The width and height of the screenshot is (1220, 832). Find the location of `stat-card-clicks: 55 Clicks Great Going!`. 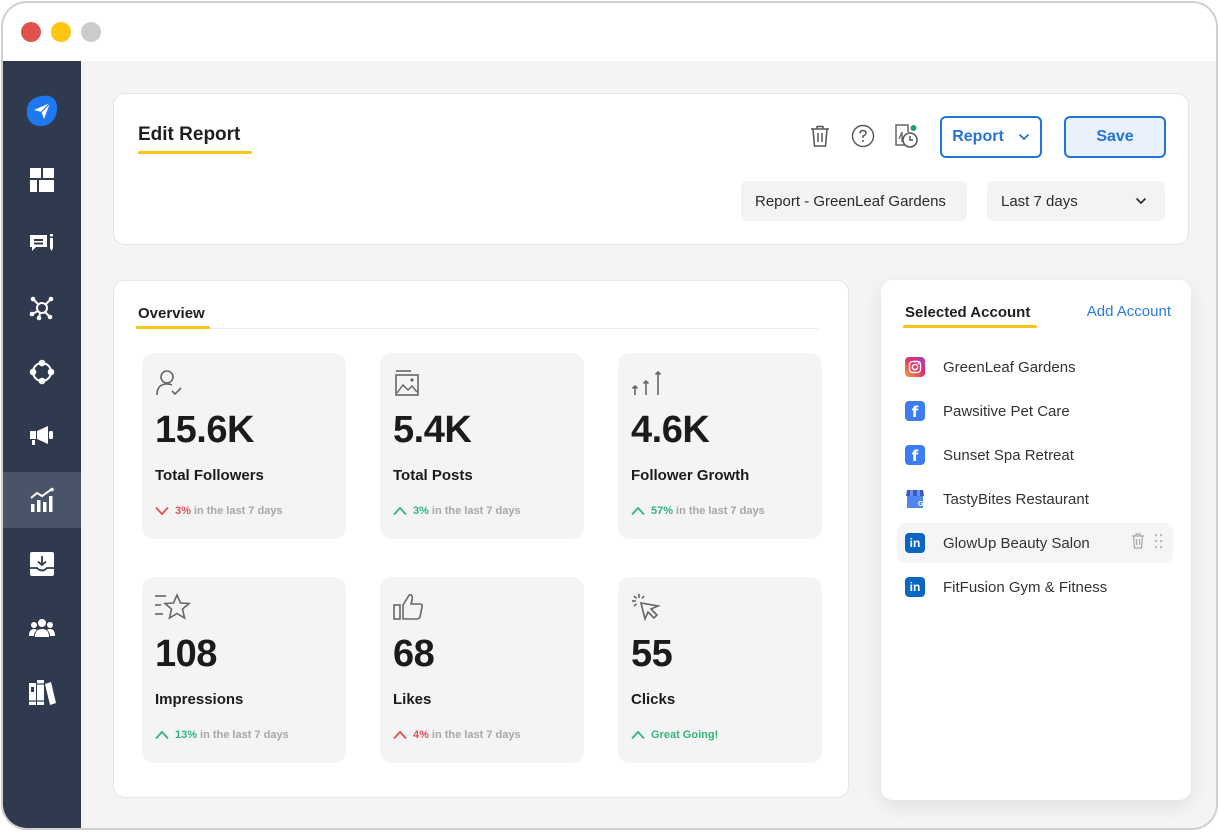

stat-card-clicks: 55 Clicks Great Going! is located at coordinates (720, 670).